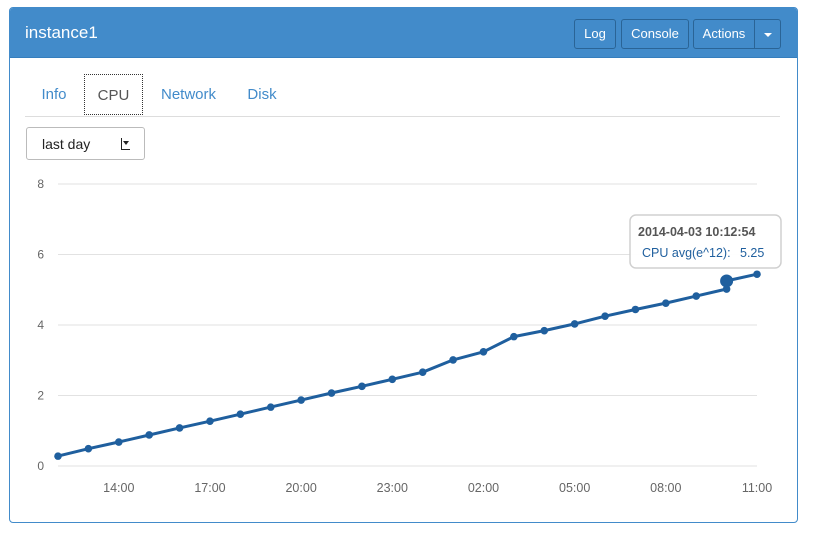 This screenshot has width=821, height=536. I want to click on y-tick-label: 0, so click(40, 466).